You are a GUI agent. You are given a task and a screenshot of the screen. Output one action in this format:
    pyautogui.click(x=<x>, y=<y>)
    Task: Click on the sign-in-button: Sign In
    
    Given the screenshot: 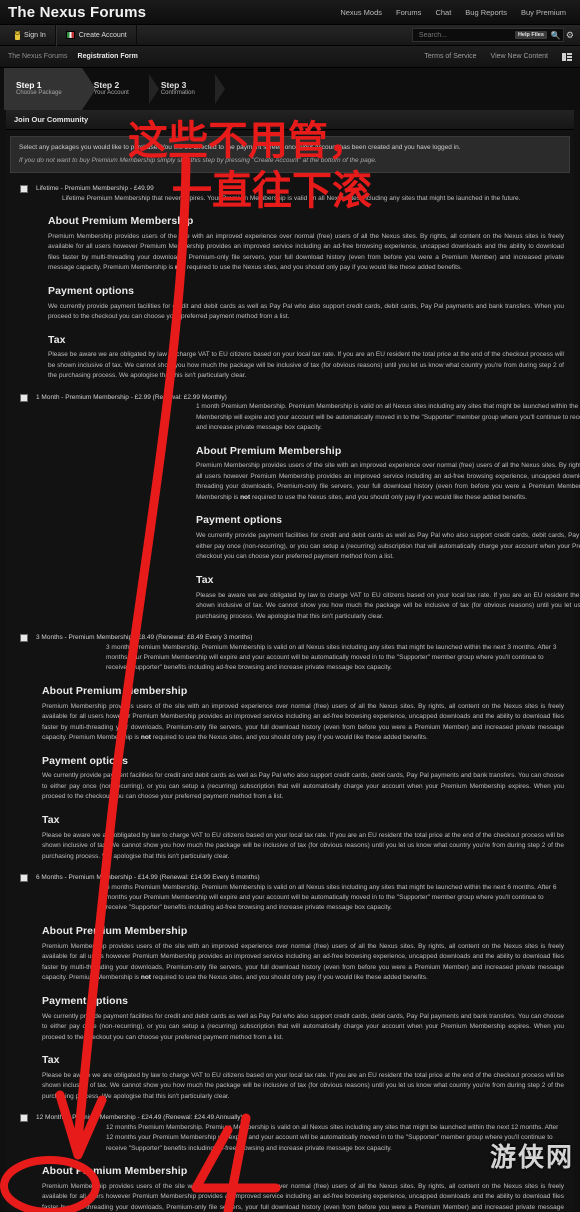 What is the action you would take?
    pyautogui.click(x=31, y=35)
    